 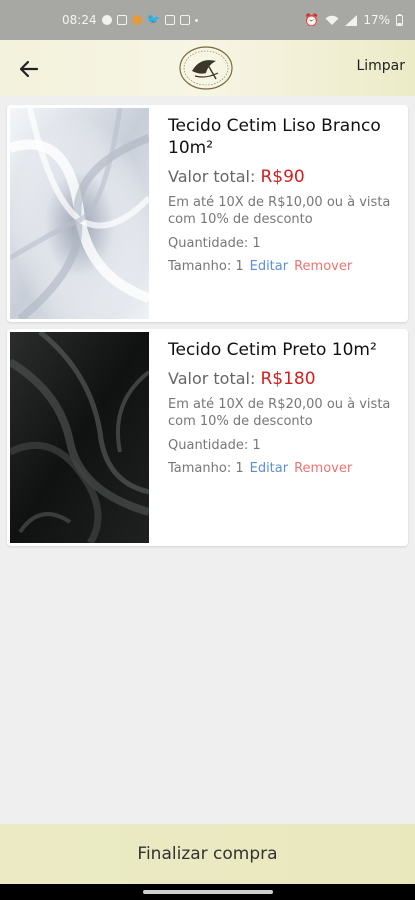 I want to click on app-header: Limpar, so click(x=207, y=68).